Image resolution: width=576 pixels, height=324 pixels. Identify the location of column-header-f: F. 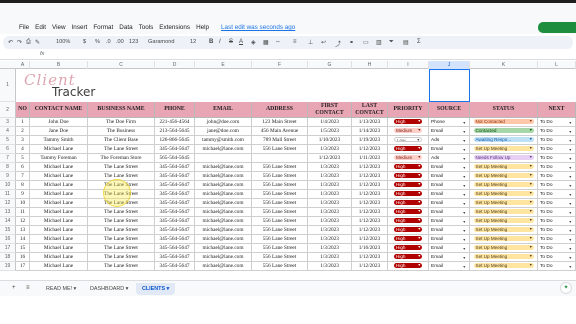
(280, 65).